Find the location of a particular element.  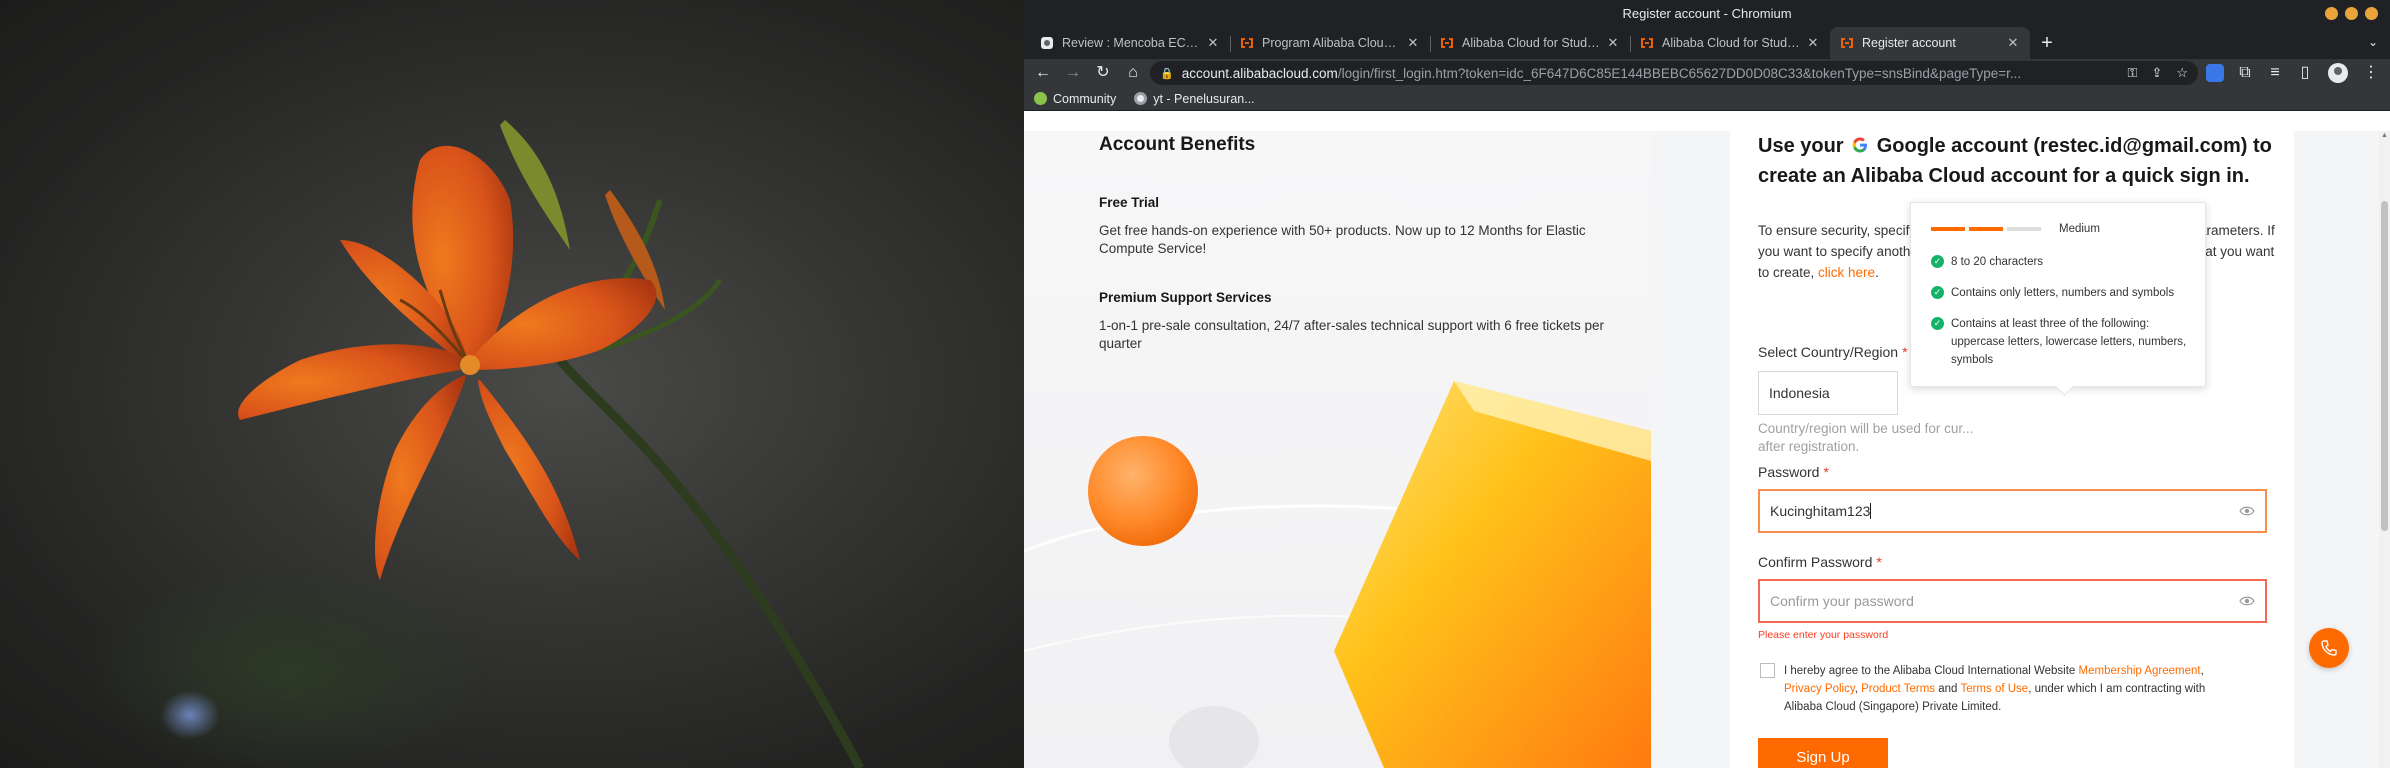

review-site-icon is located at coordinates (1047, 43).